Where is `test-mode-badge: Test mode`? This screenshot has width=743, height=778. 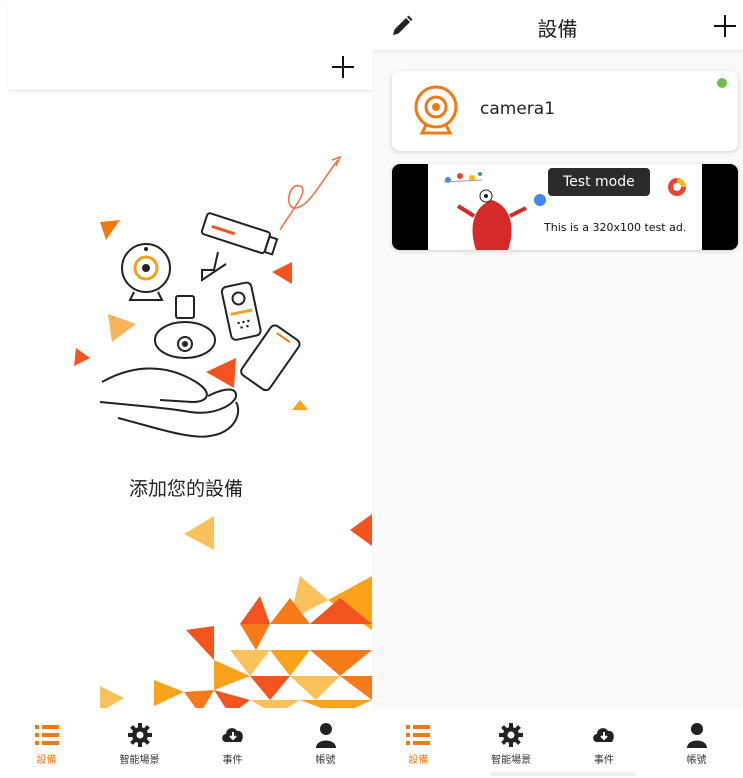 test-mode-badge: Test mode is located at coordinates (599, 182).